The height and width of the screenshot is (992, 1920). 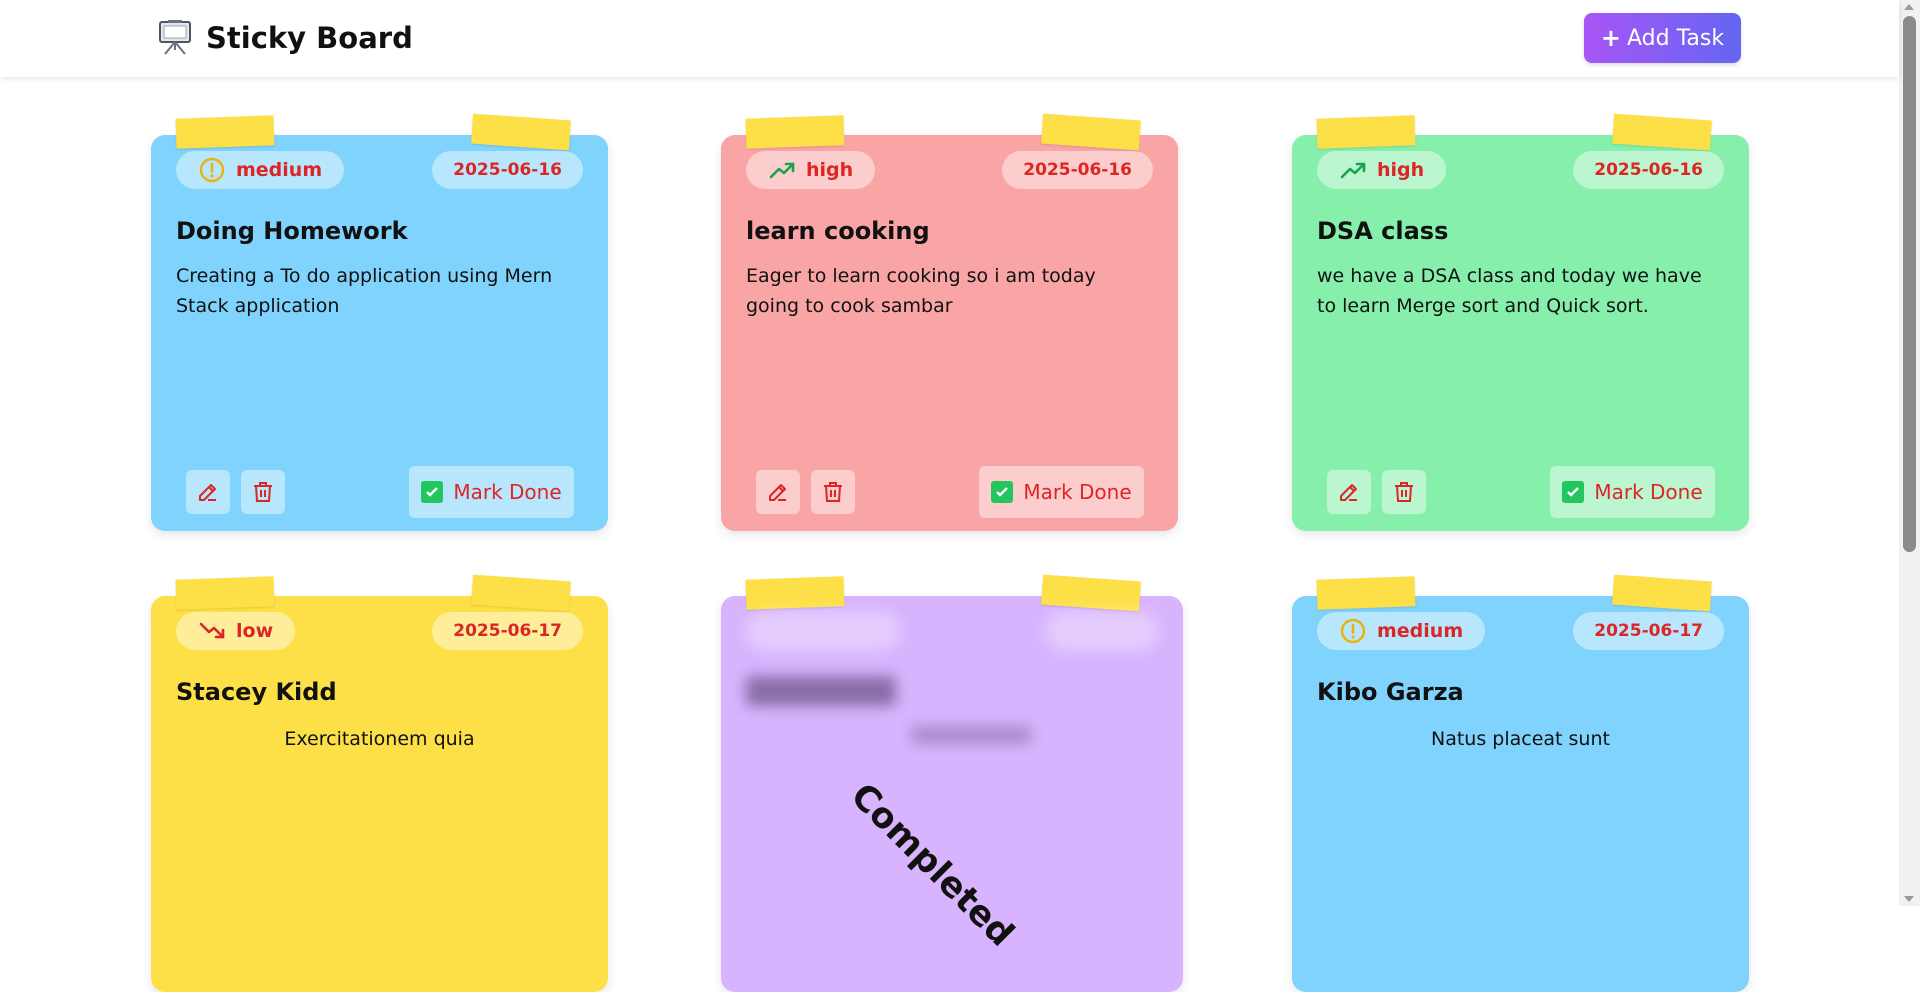 I want to click on due-date, so click(x=1102, y=631).